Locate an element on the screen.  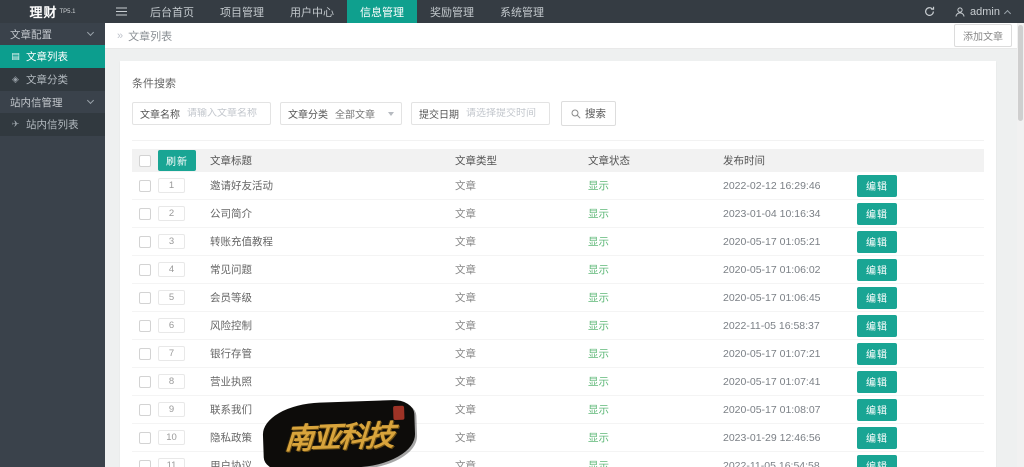
submit-date-input is located at coordinates (504, 113).